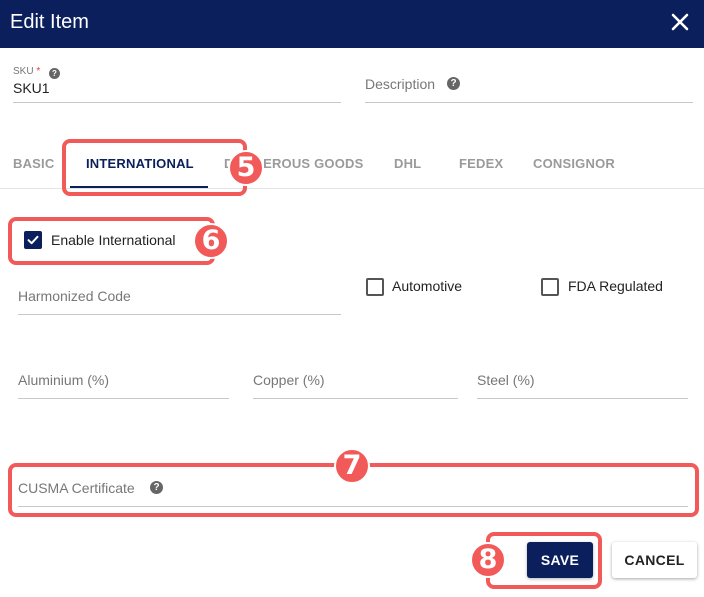 This screenshot has width=704, height=597. Describe the element at coordinates (550, 287) in the screenshot. I see `fda-regulated-checkbox` at that location.